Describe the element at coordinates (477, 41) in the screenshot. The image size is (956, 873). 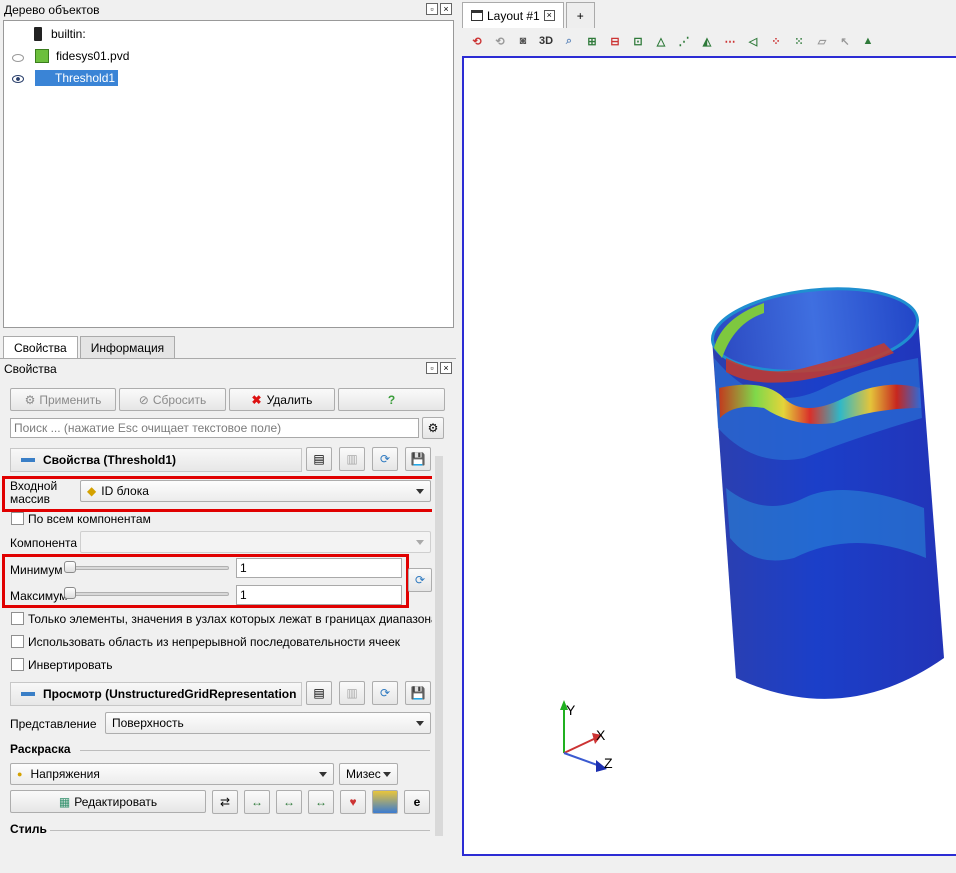
I see `reset-camera-icon: ⟲` at that location.